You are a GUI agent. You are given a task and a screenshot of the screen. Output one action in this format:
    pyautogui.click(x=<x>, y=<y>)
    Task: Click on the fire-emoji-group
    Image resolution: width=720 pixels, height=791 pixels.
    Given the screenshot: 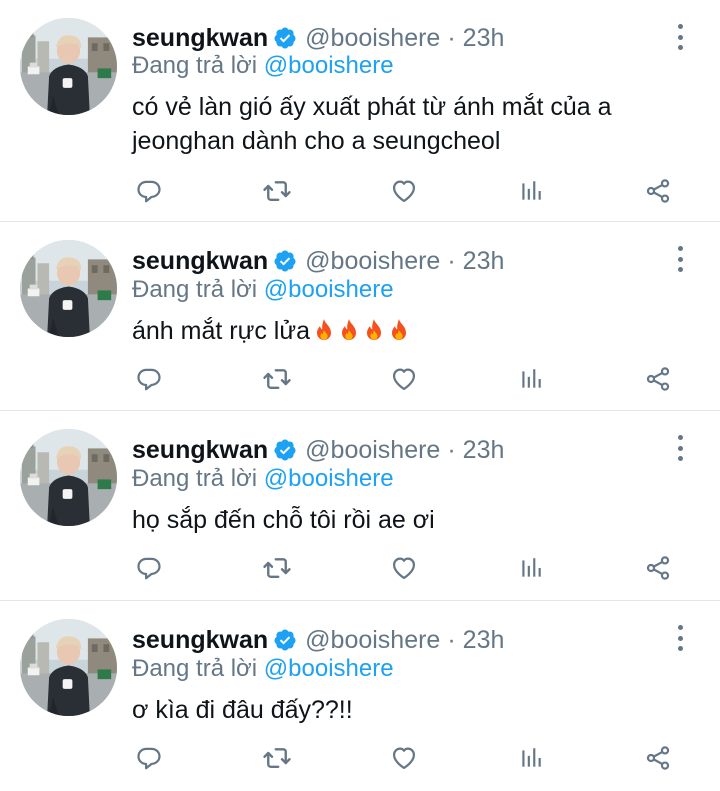 What is the action you would take?
    pyautogui.click(x=362, y=331)
    